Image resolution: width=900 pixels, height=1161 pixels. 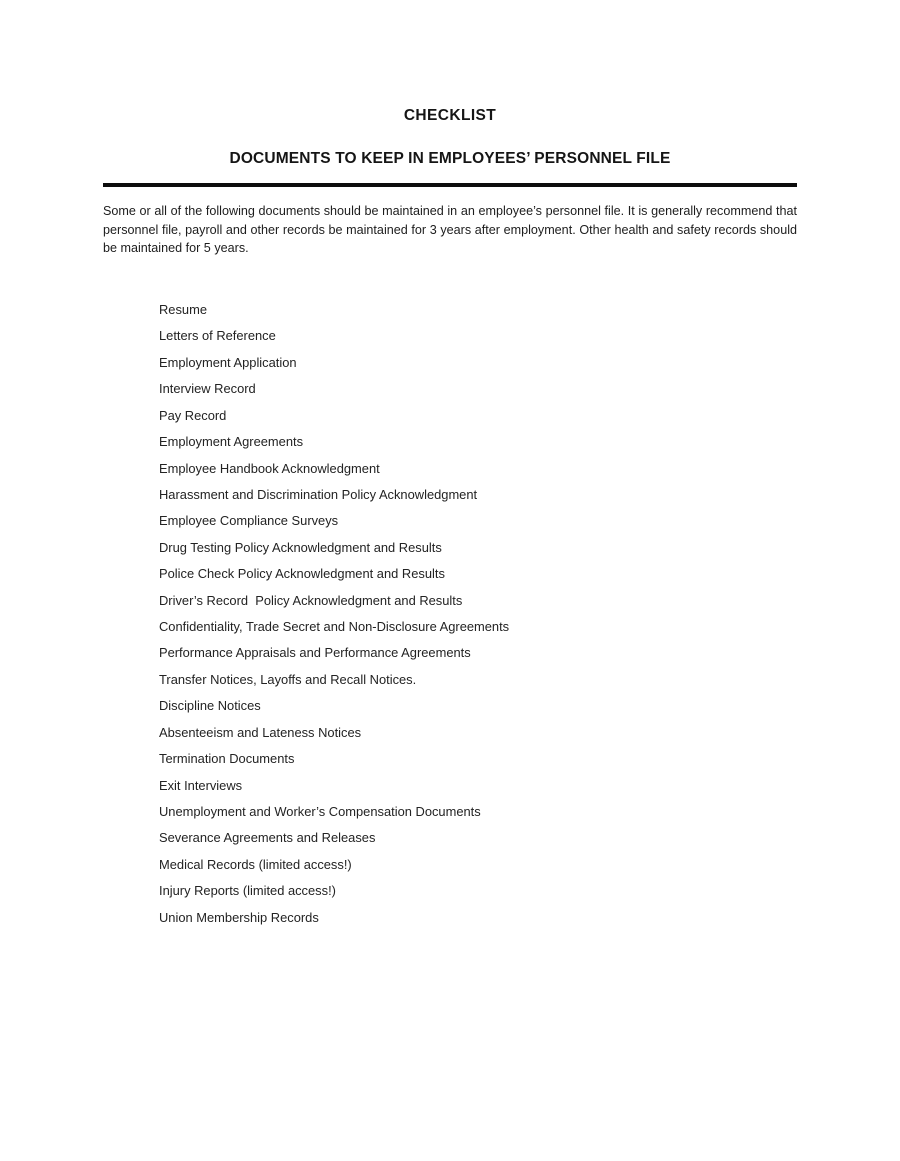 What do you see at coordinates (269, 468) in the screenshot?
I see `list-item: Employee Handbook Acknowledgment` at bounding box center [269, 468].